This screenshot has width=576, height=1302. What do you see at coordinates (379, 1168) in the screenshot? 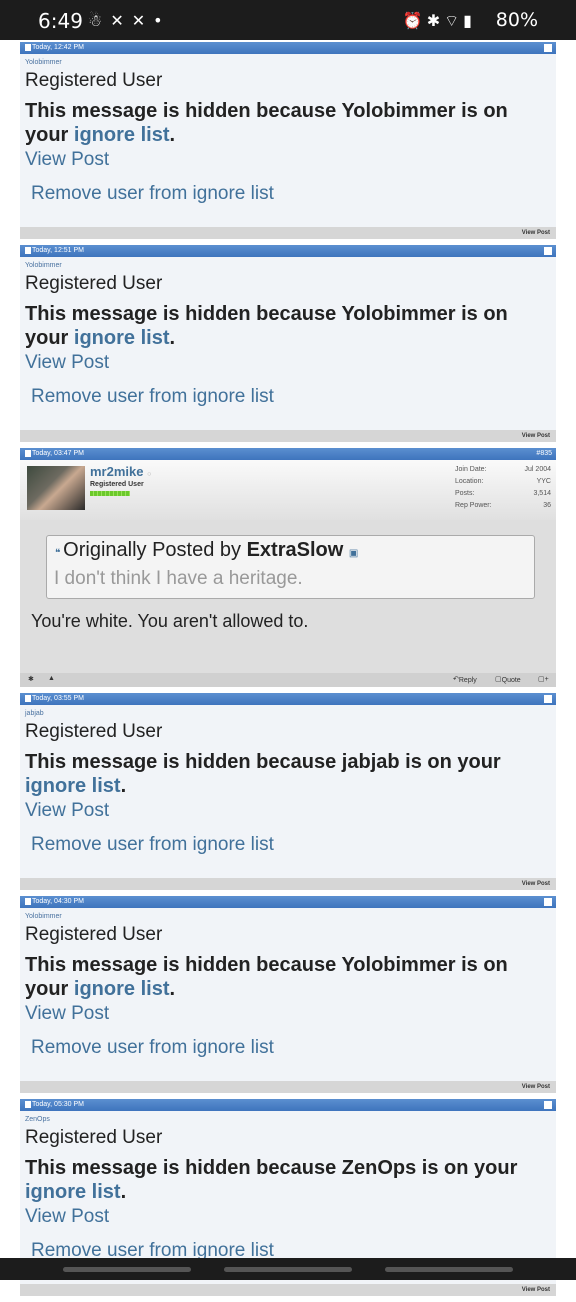
I see `hidden-user: ZenOps` at bounding box center [379, 1168].